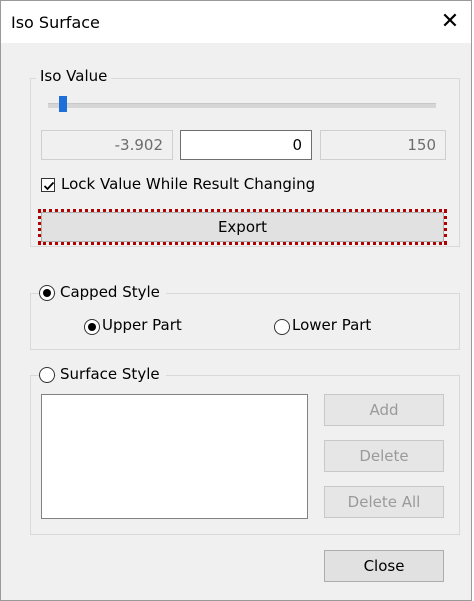 The height and width of the screenshot is (601, 474). I want to click on capped-style-label: Capped Style, so click(111, 292).